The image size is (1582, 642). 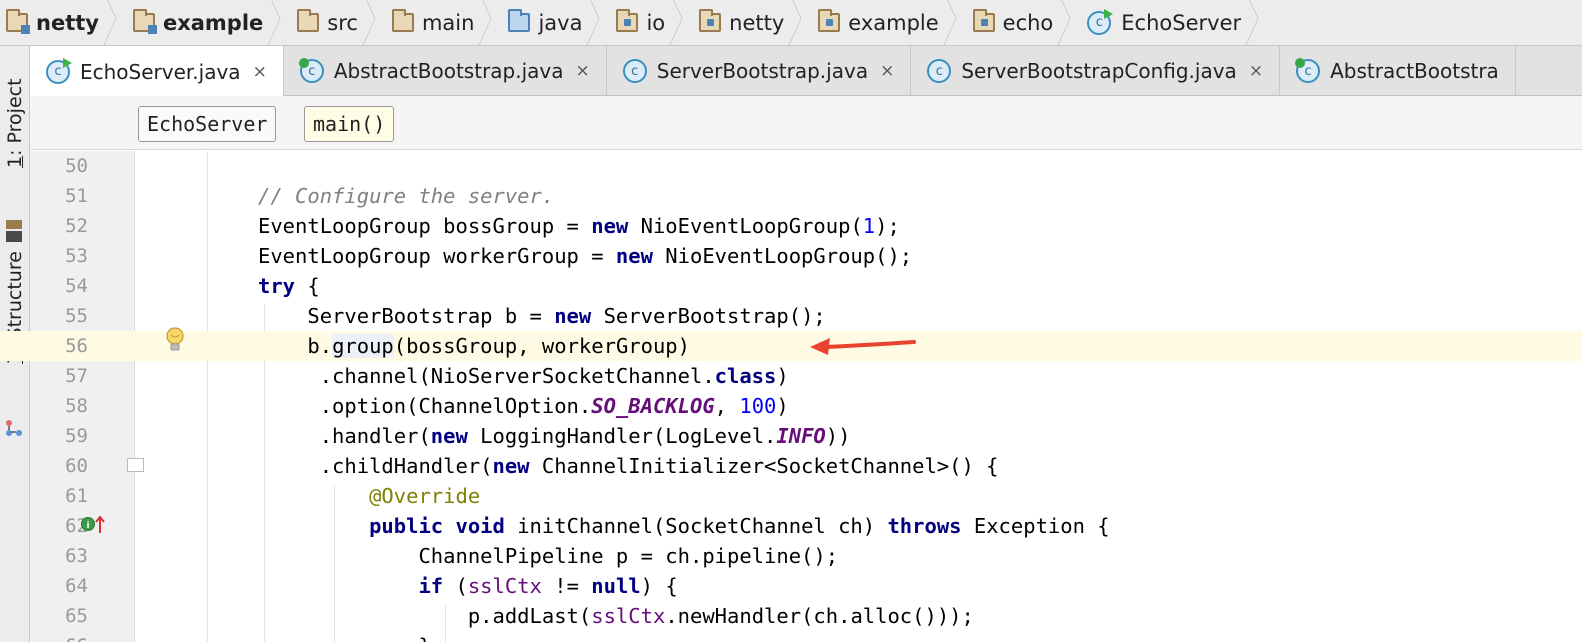 What do you see at coordinates (76, 376) in the screenshot?
I see `line-number: 57` at bounding box center [76, 376].